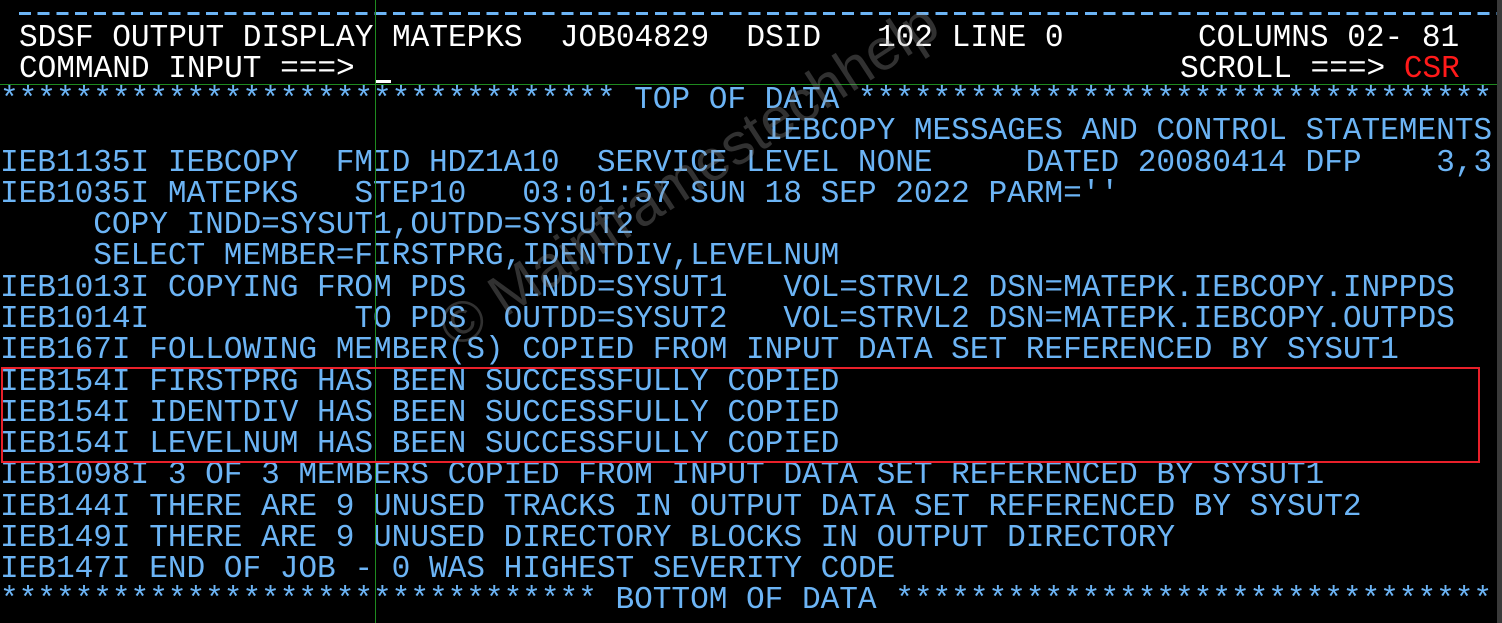 This screenshot has height=623, width=1502. I want to click on dsid-value: 102, so click(905, 38).